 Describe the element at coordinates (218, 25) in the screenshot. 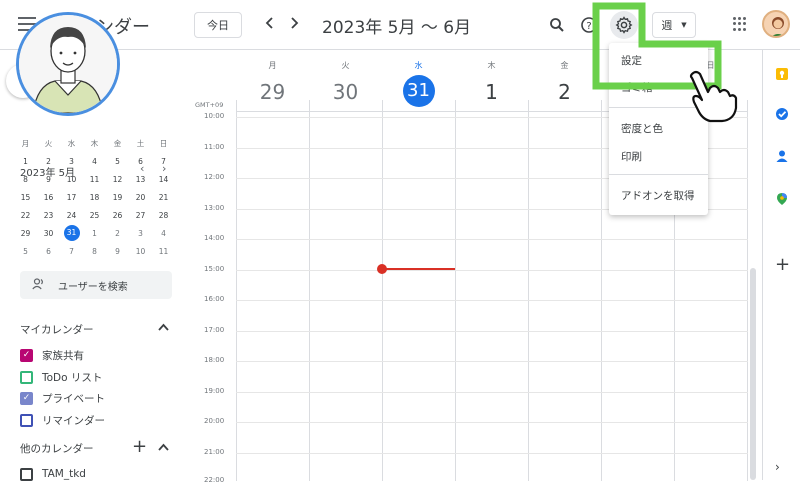

I see `today-button: 今日` at that location.